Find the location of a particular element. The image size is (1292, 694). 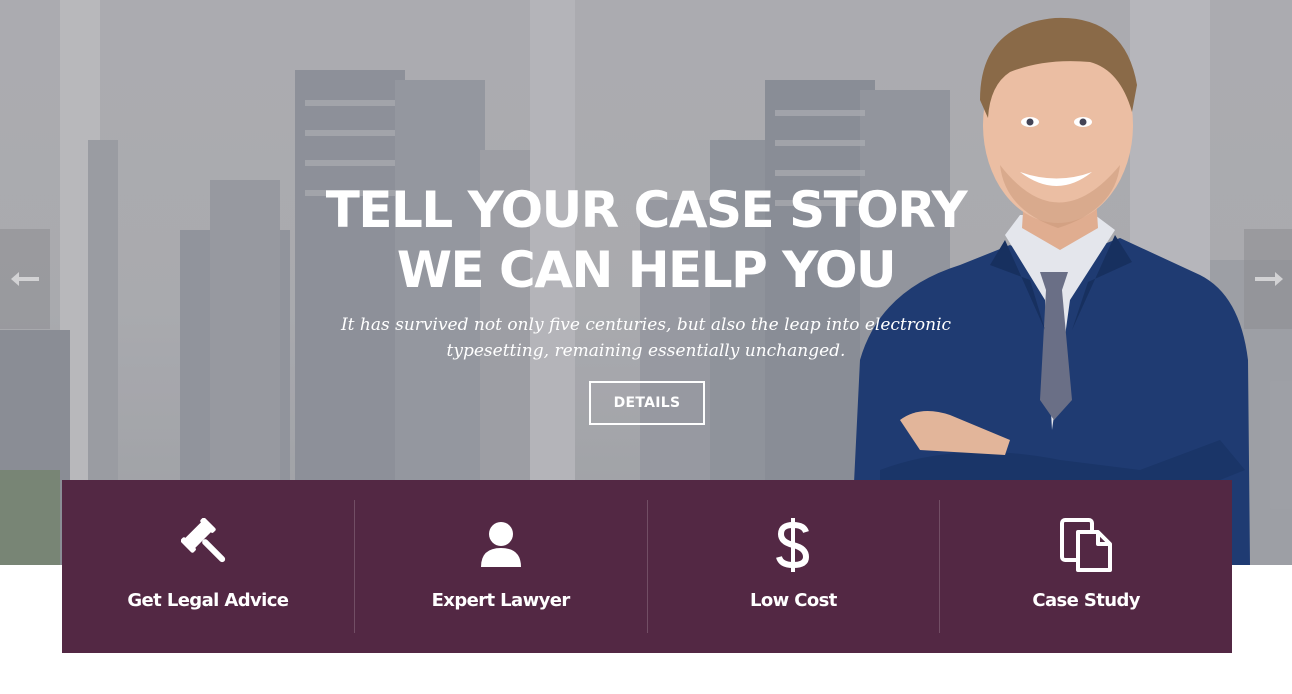

feature-low-cost: Low Cost is located at coordinates (793, 566).